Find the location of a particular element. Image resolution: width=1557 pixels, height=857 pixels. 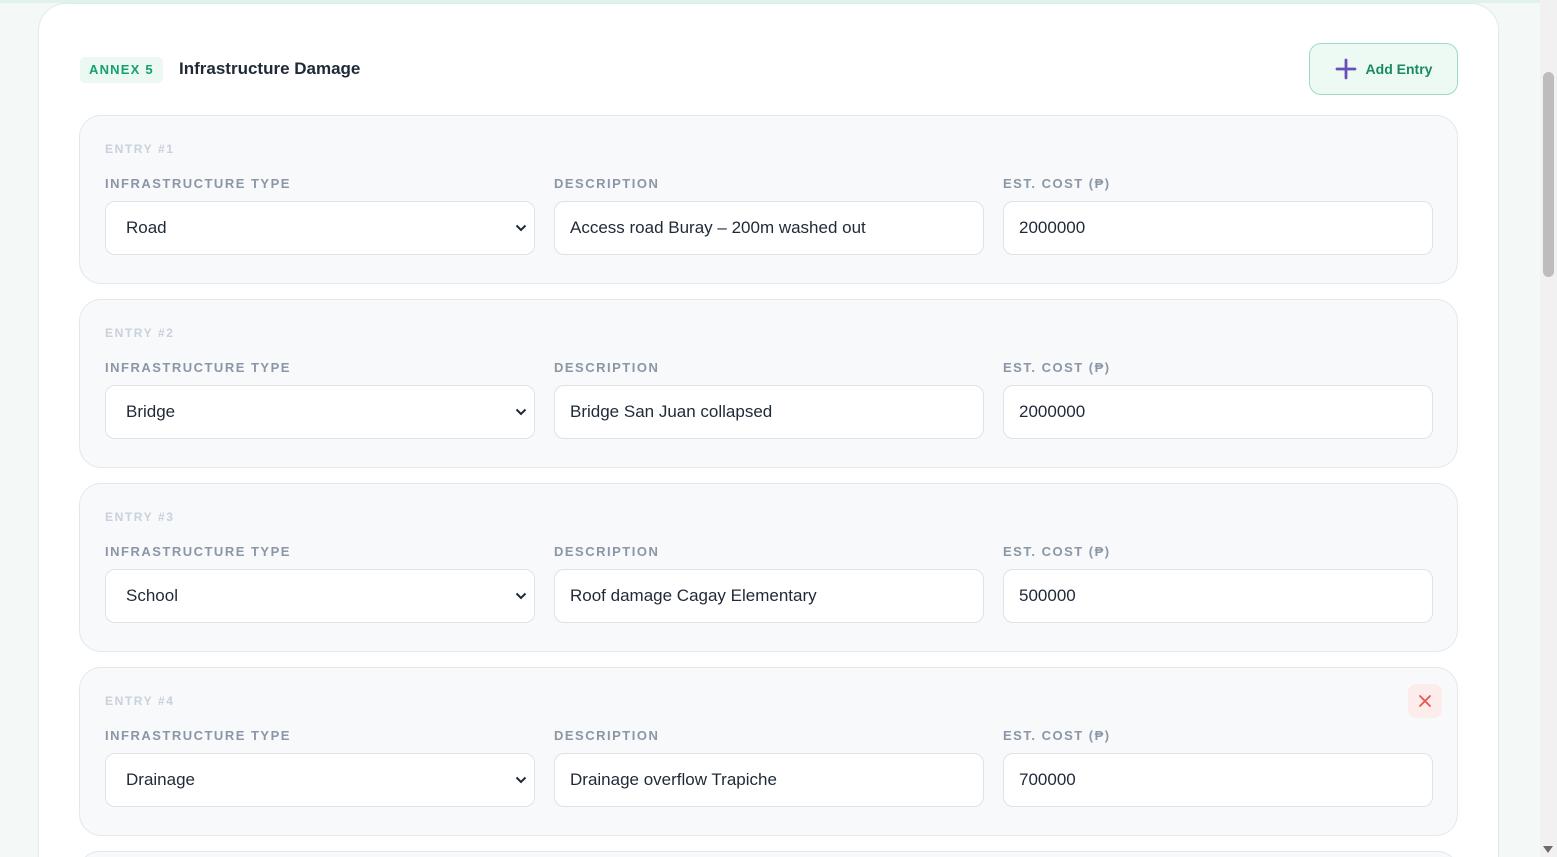

close-icon is located at coordinates (1425, 701).